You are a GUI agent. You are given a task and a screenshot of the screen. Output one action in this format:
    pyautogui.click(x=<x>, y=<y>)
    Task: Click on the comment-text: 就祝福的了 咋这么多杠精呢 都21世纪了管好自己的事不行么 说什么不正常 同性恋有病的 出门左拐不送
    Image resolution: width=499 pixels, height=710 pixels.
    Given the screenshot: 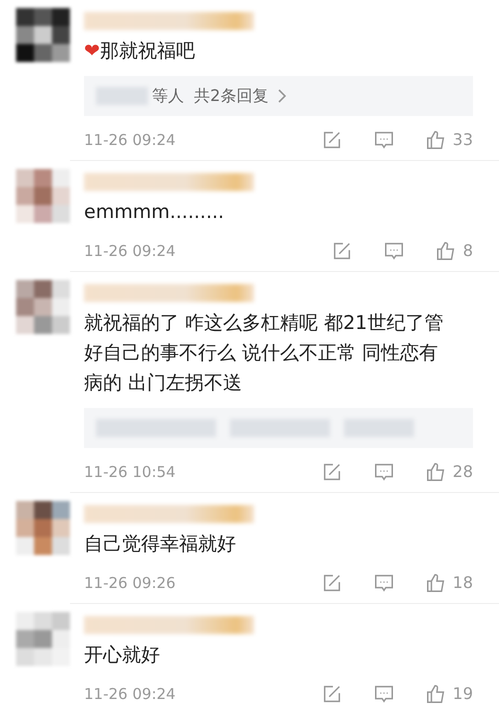 What is the action you would take?
    pyautogui.click(x=264, y=353)
    